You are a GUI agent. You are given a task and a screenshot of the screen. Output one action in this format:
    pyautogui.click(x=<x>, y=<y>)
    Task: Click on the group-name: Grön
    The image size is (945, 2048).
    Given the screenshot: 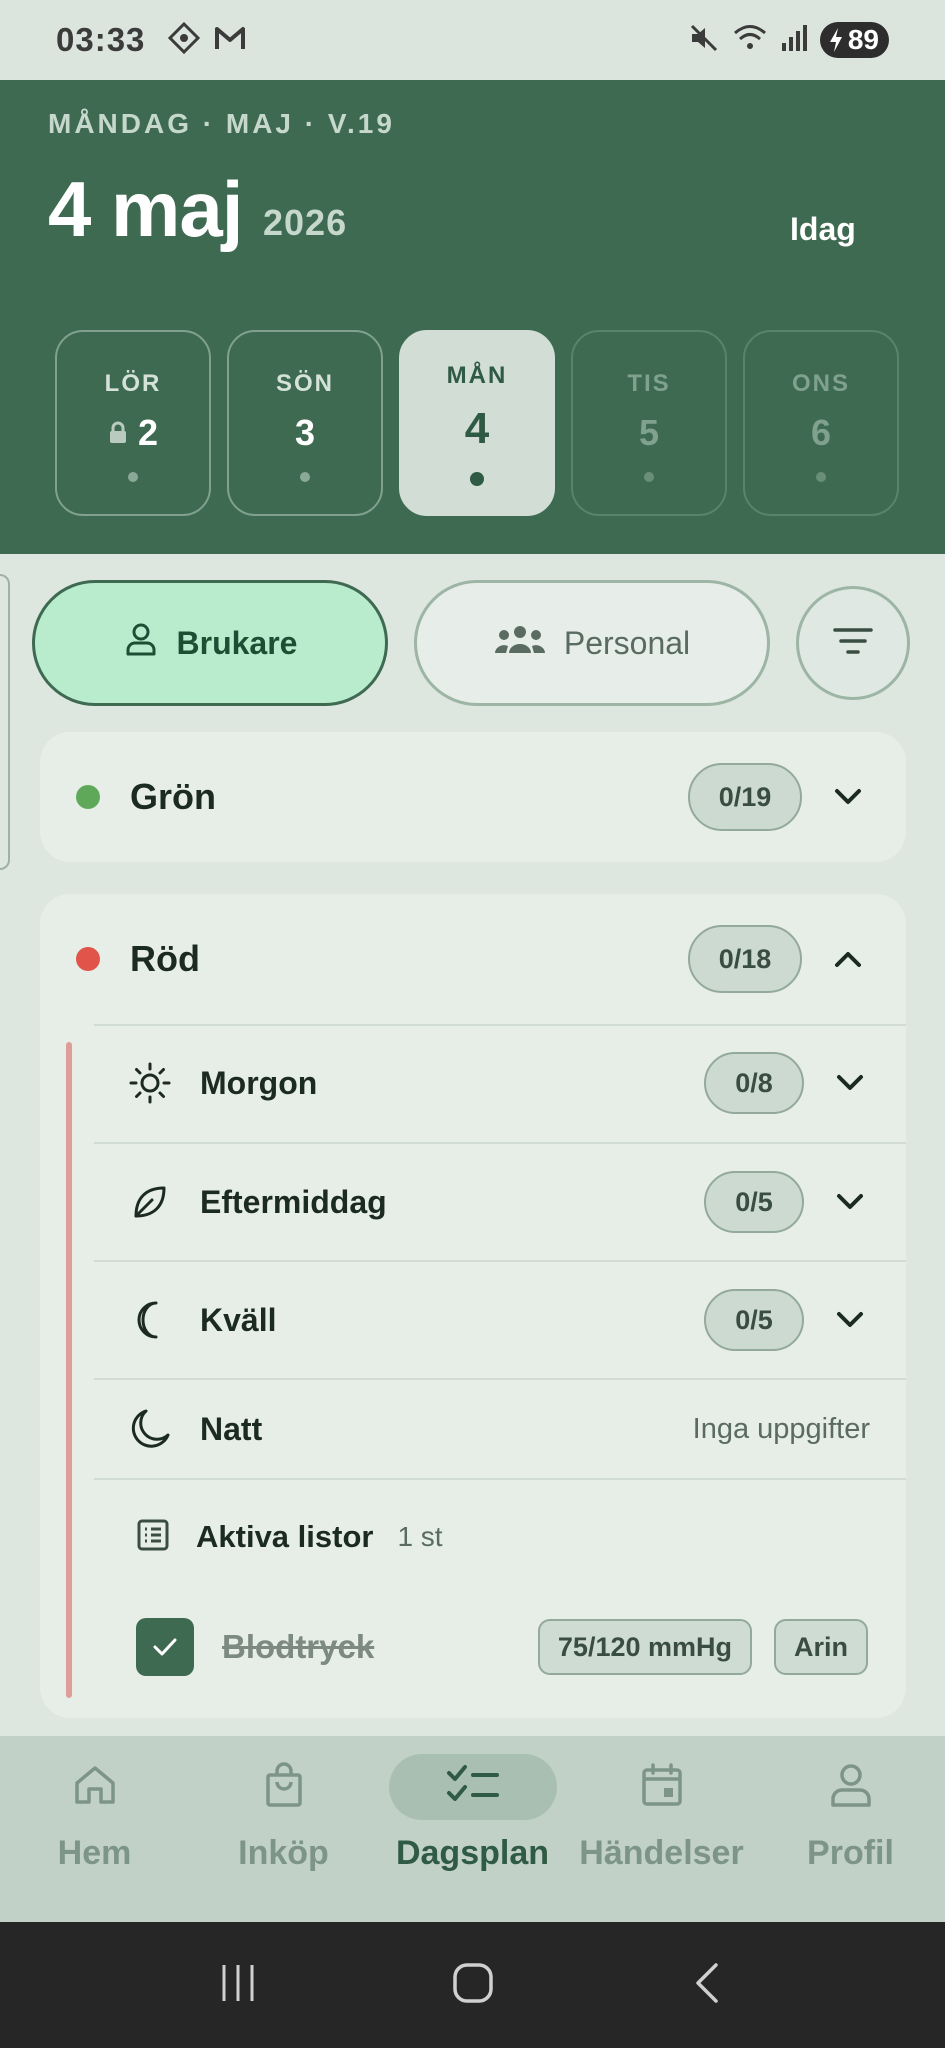 What is the action you would take?
    pyautogui.click(x=173, y=796)
    